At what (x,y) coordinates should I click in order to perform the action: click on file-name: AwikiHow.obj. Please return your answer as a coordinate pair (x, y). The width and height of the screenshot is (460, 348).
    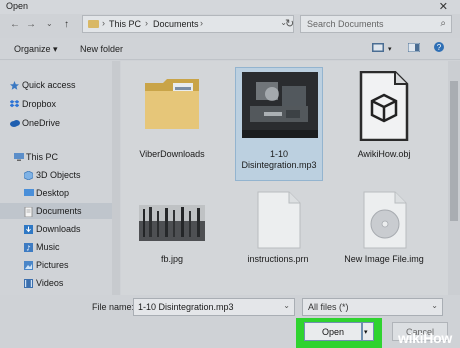
    Looking at the image, I should click on (384, 154).